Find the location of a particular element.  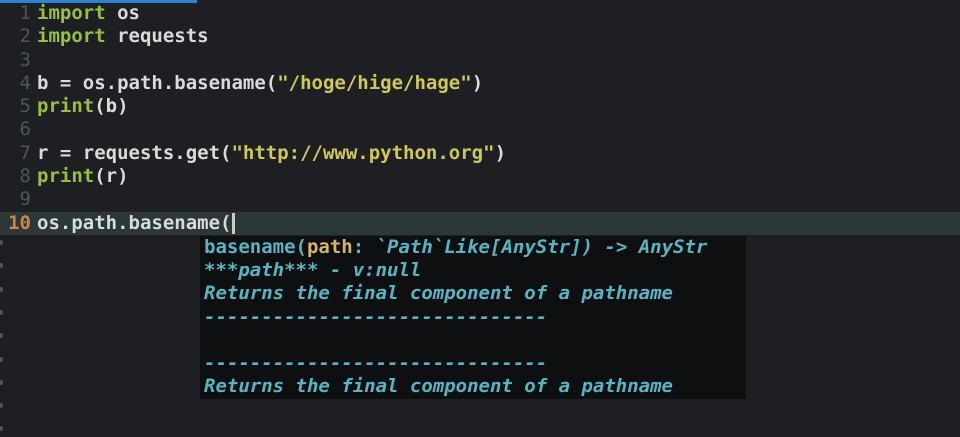

popup-line is located at coordinates (475, 340).